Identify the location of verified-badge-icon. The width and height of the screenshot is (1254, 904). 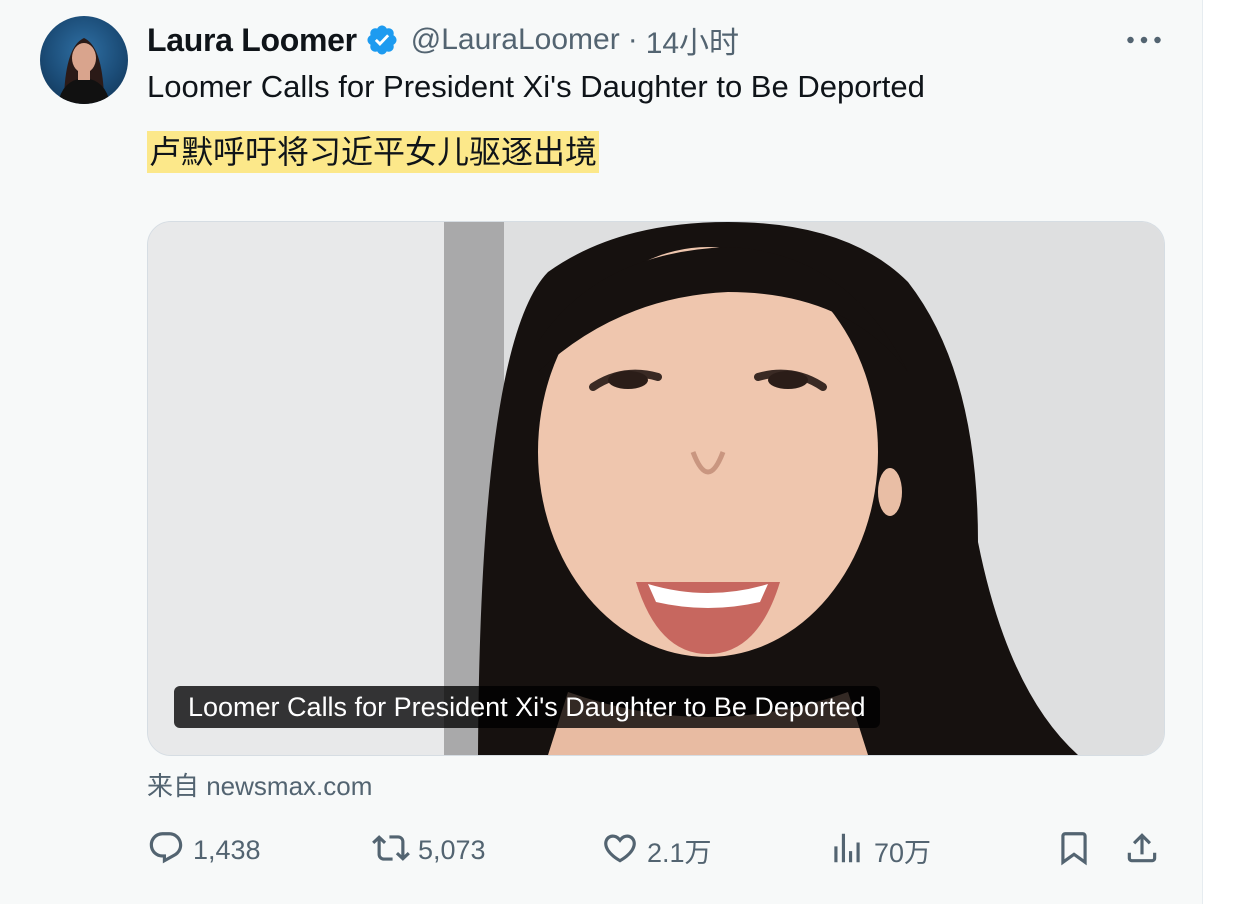
(382, 40).